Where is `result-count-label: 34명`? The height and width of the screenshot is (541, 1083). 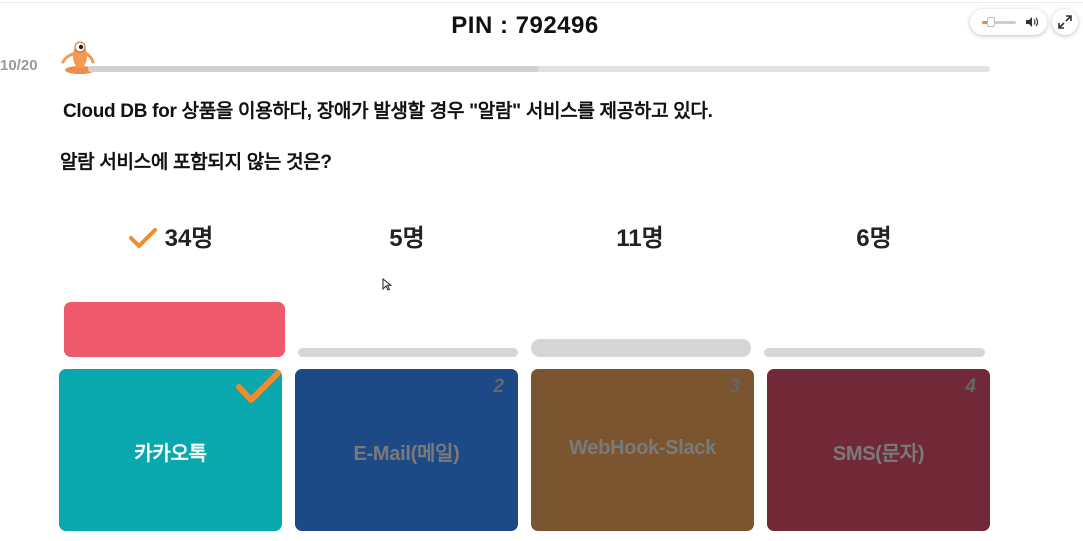 result-count-label: 34명 is located at coordinates (189, 238).